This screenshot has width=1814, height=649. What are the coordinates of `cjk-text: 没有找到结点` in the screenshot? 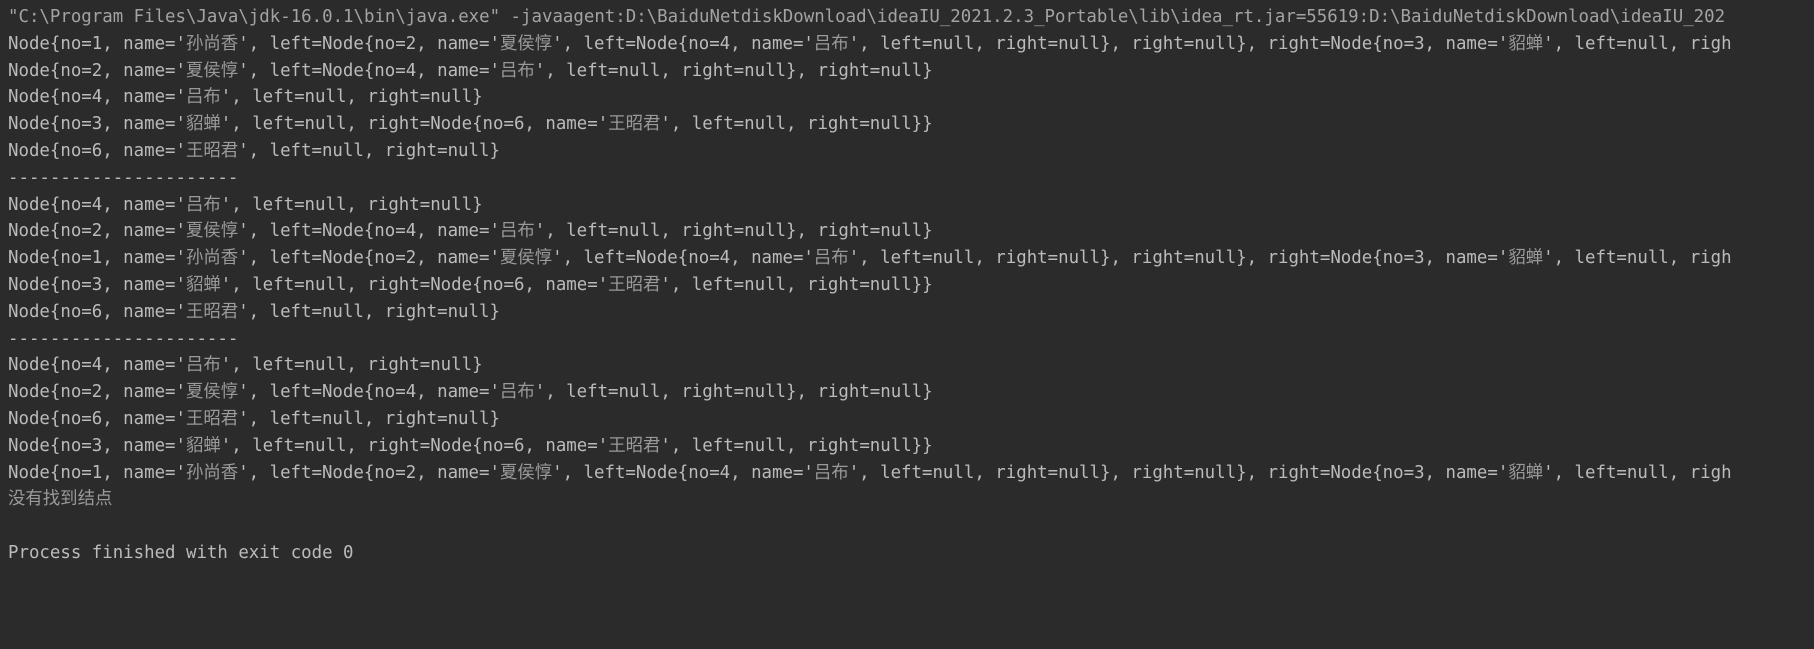 It's located at (60, 499).